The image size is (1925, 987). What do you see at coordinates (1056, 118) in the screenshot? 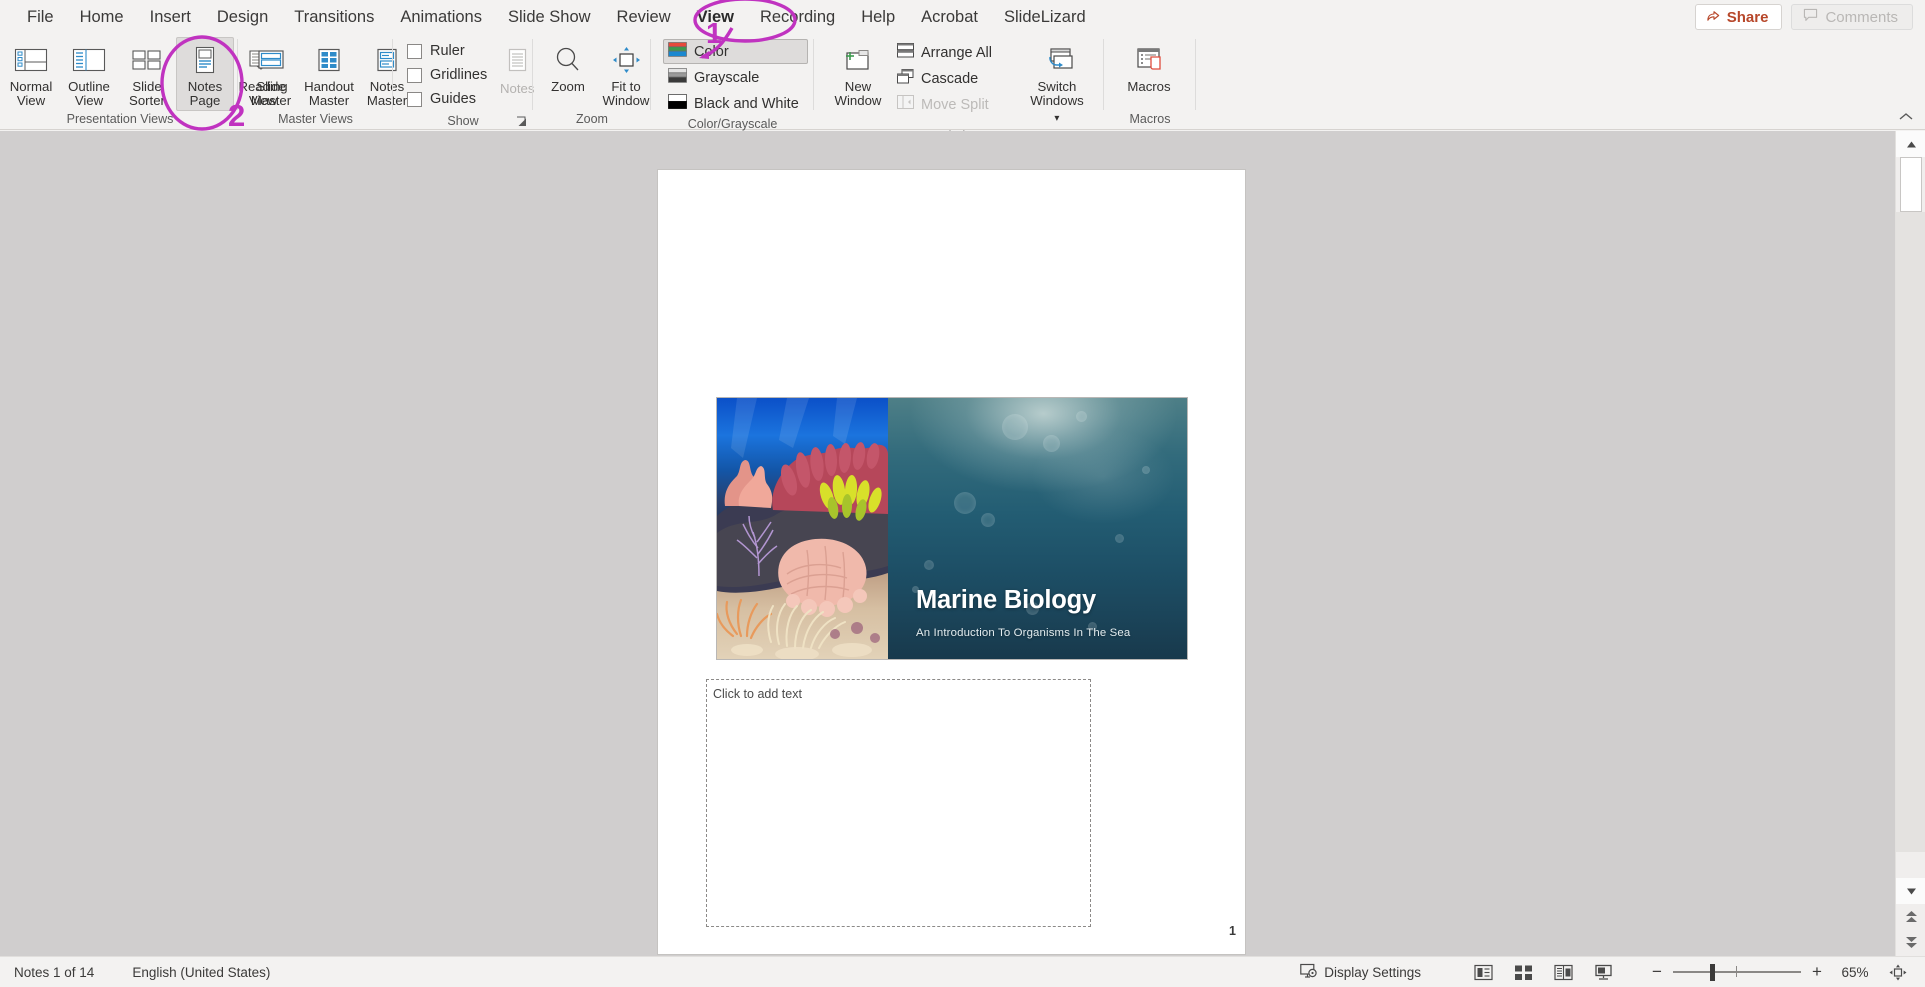
I see `chevron-down-icon: ▾` at bounding box center [1056, 118].